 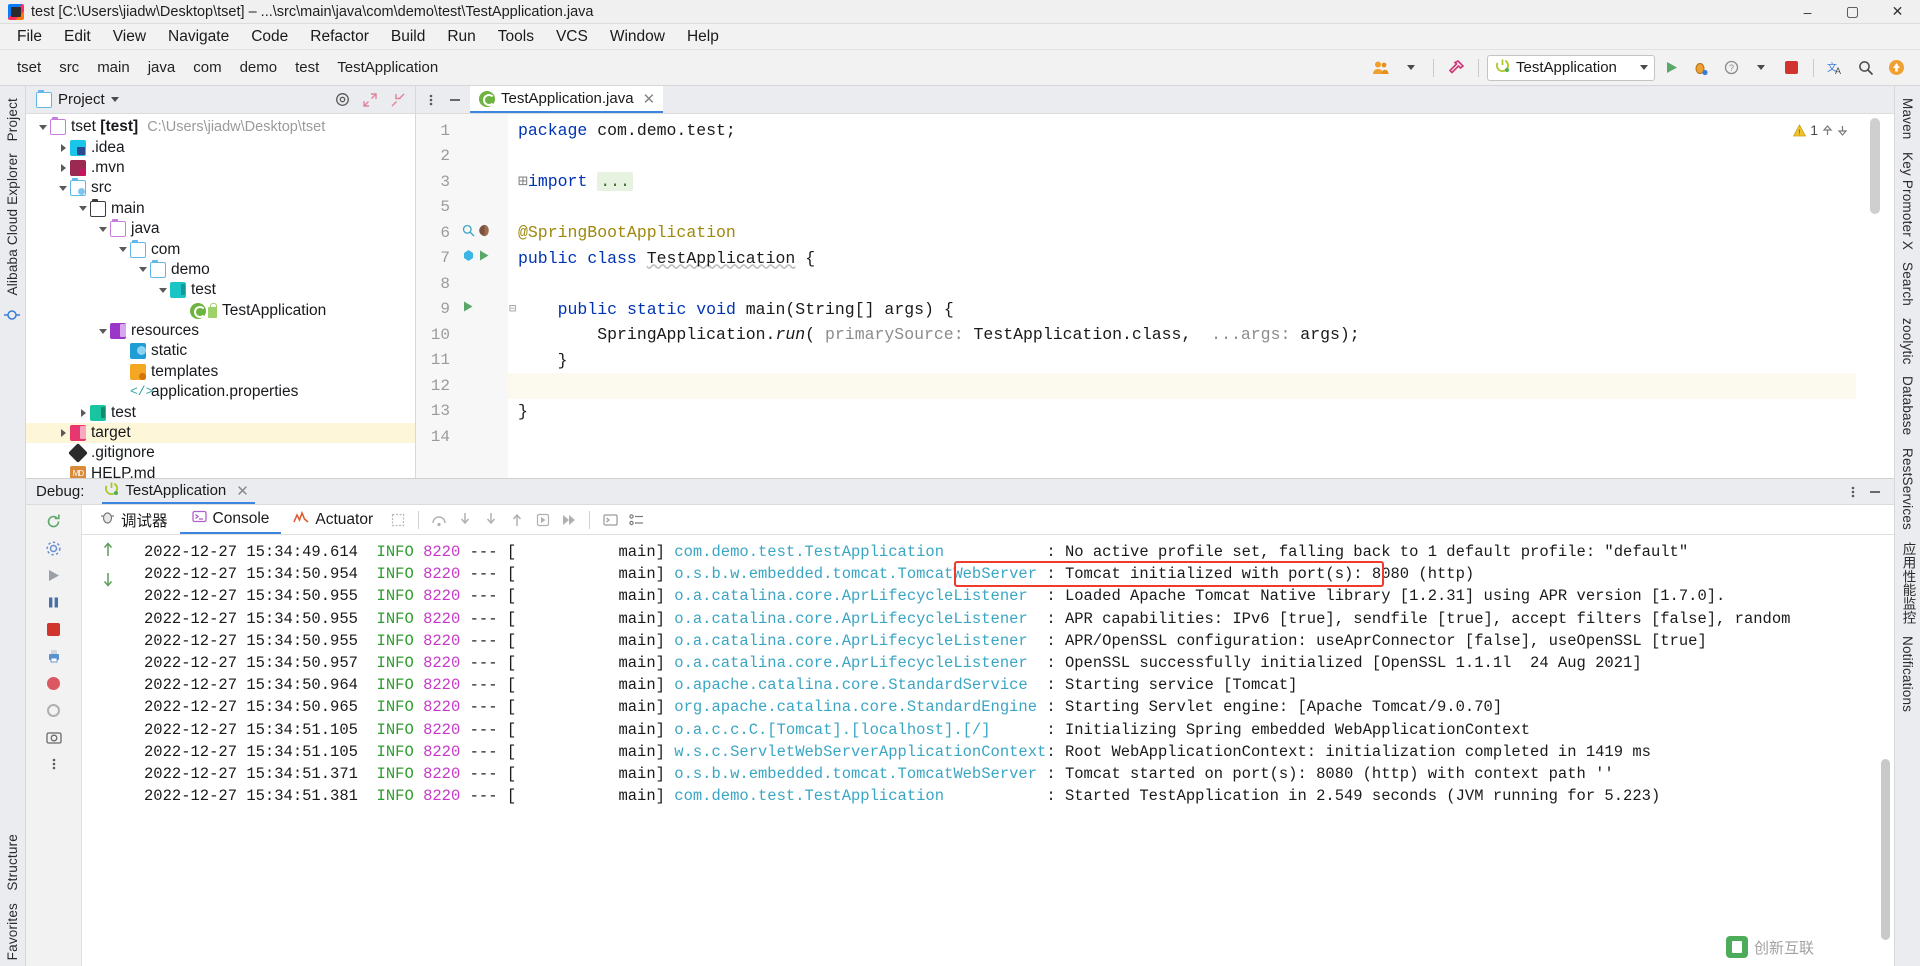 I want to click on breadcrumb-demo: demo, so click(x=259, y=67).